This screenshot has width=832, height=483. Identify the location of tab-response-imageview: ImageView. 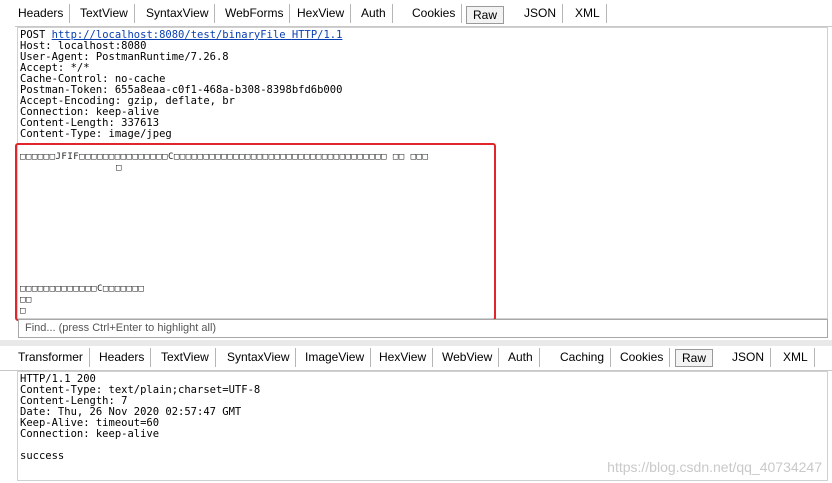
(335, 357).